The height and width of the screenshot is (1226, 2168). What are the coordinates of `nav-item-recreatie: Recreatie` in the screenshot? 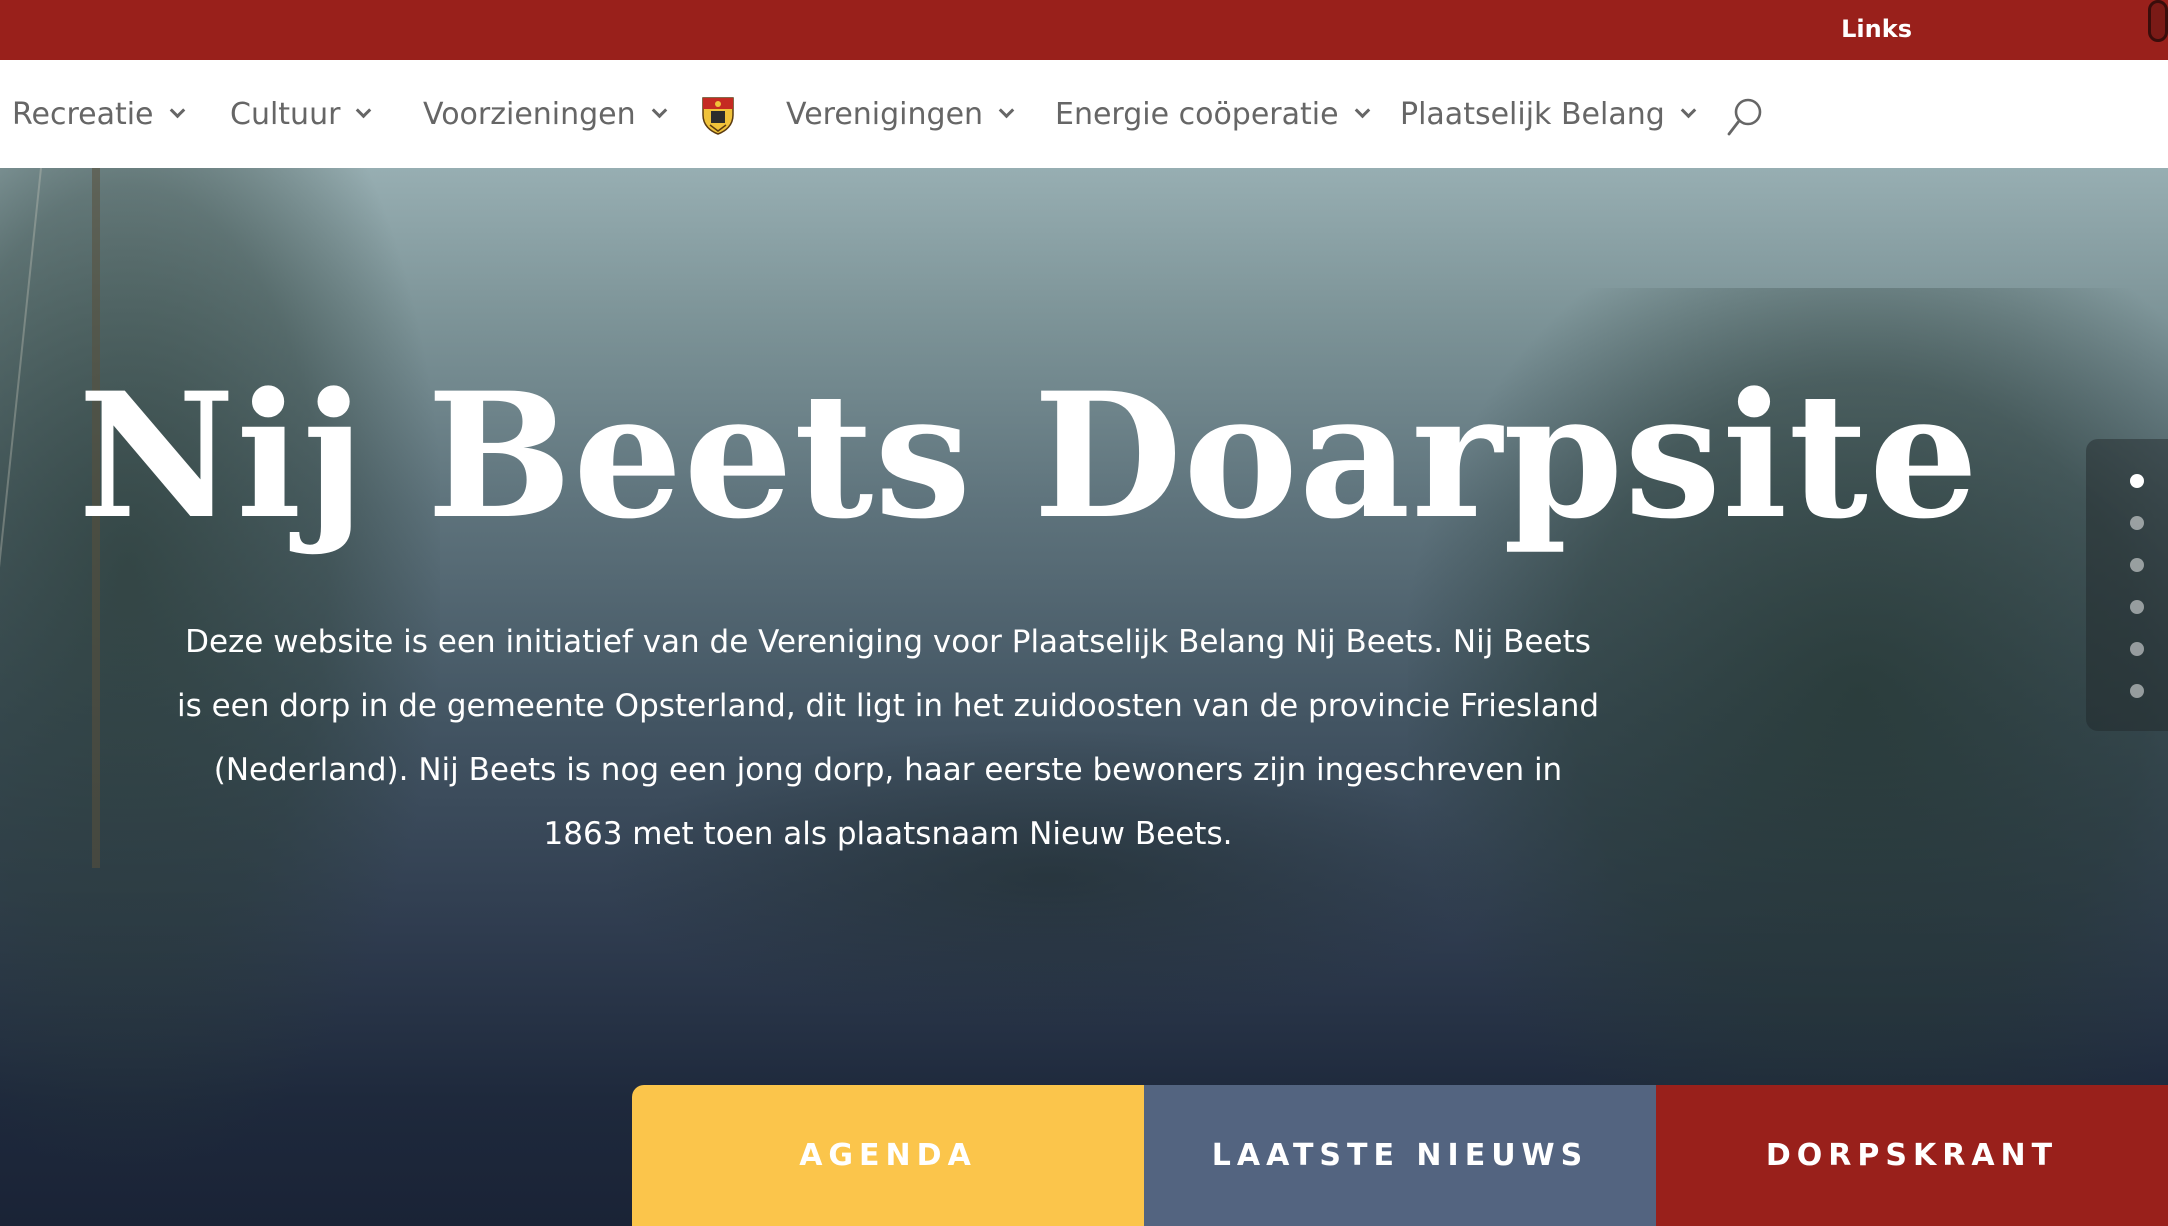 It's located at (98, 114).